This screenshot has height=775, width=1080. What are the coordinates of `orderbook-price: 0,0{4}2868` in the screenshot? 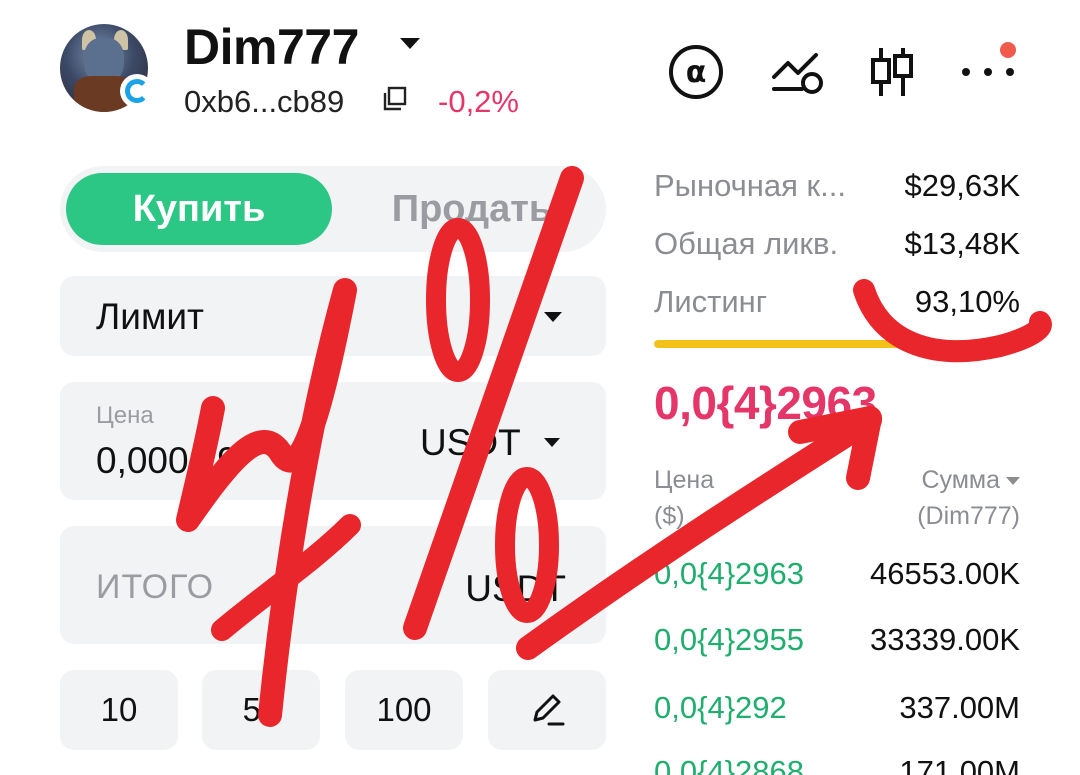 It's located at (729, 764).